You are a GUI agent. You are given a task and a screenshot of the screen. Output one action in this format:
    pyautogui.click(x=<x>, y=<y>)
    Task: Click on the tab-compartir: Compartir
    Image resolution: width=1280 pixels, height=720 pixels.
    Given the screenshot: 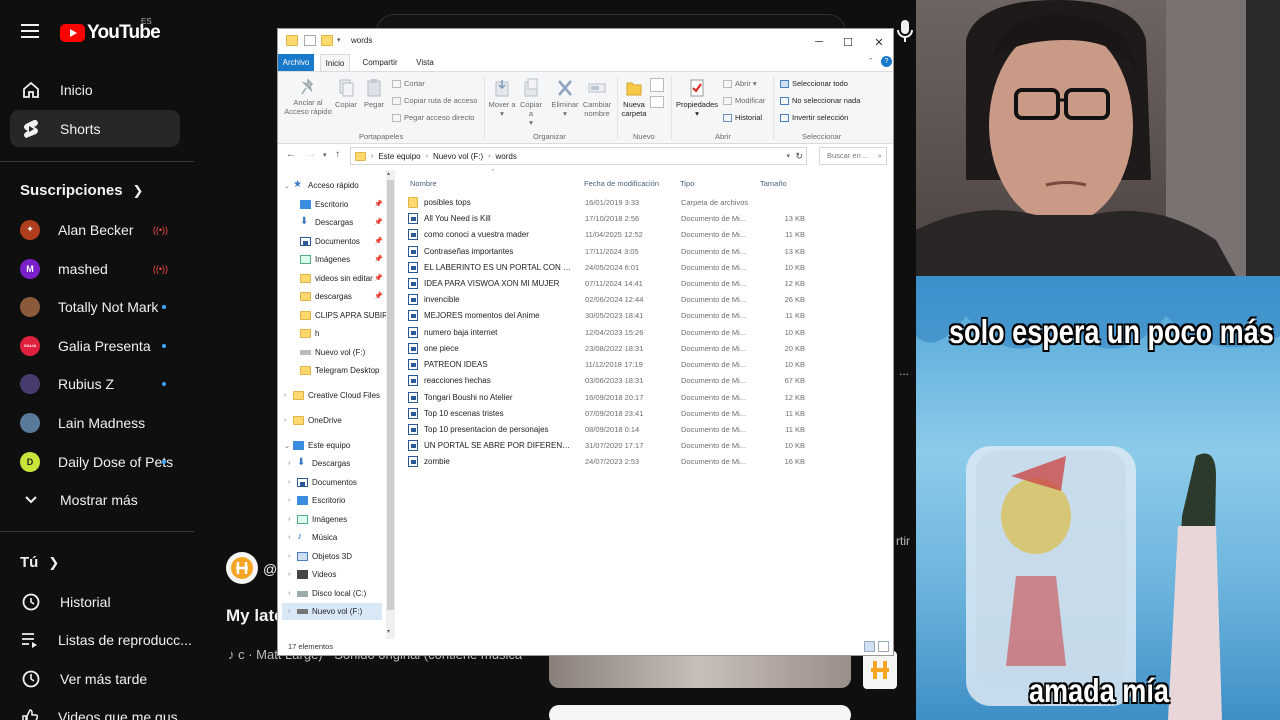 What is the action you would take?
    pyautogui.click(x=380, y=62)
    